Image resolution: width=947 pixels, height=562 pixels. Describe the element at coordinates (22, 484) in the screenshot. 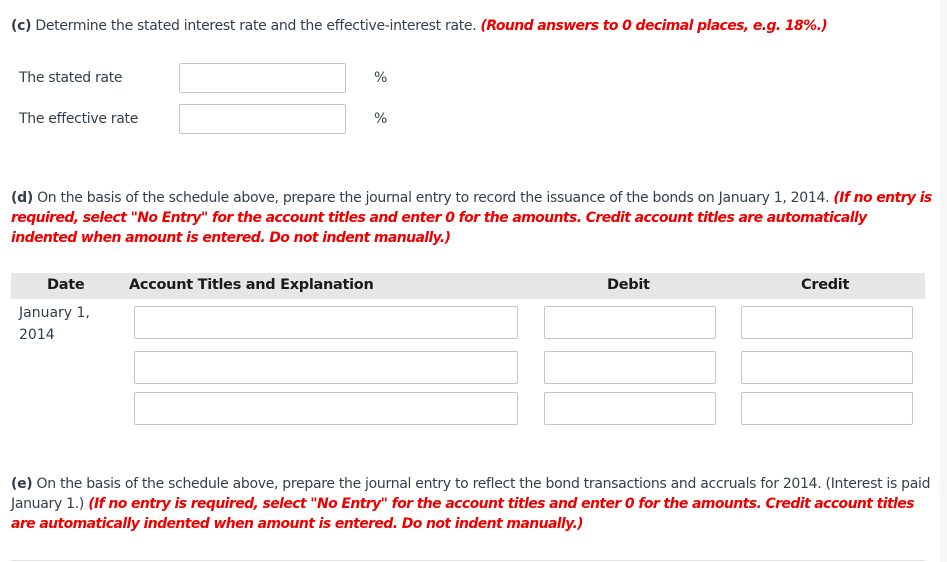

I see `part-e-label: (e)` at that location.